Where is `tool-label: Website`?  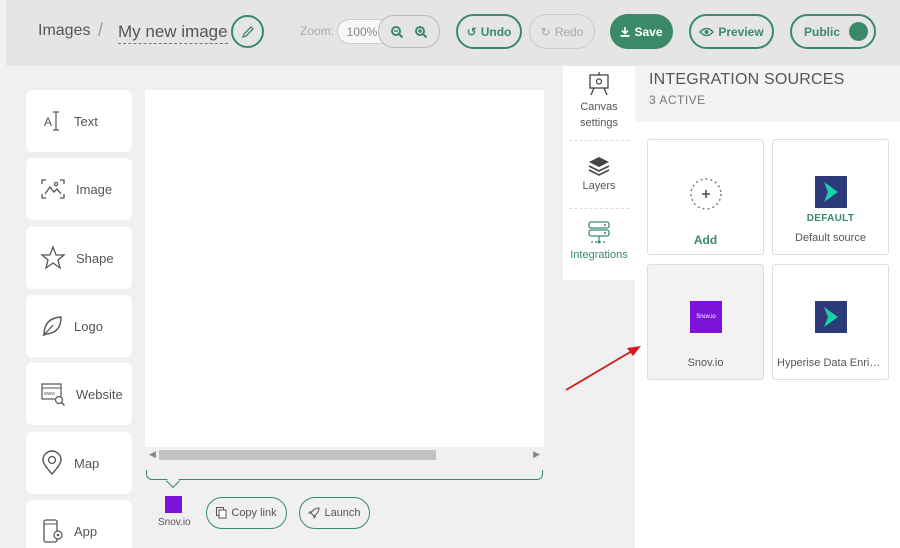
tool-label: Website is located at coordinates (99, 394).